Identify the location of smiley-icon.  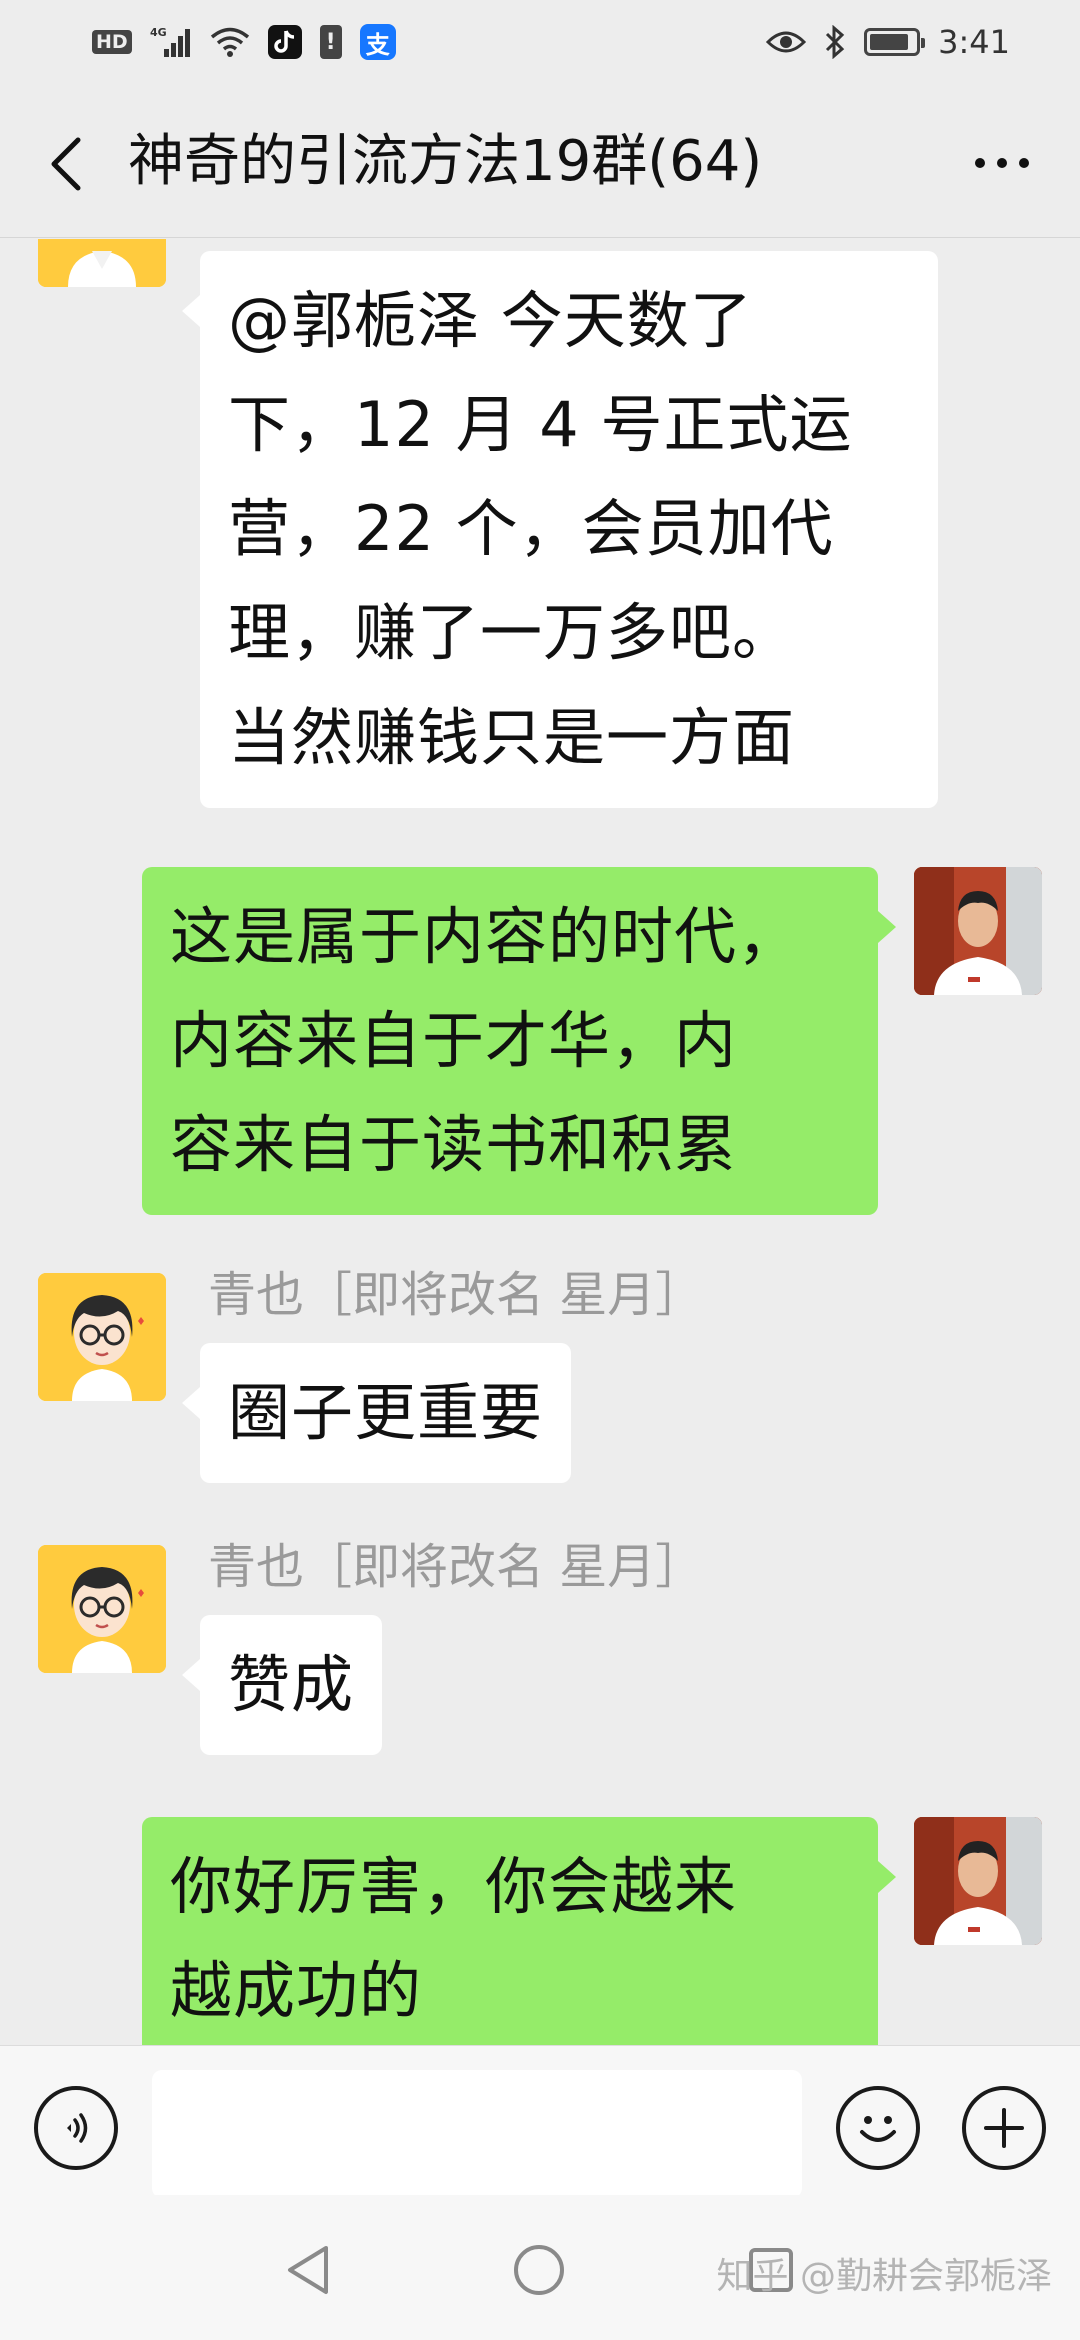
(878, 2129).